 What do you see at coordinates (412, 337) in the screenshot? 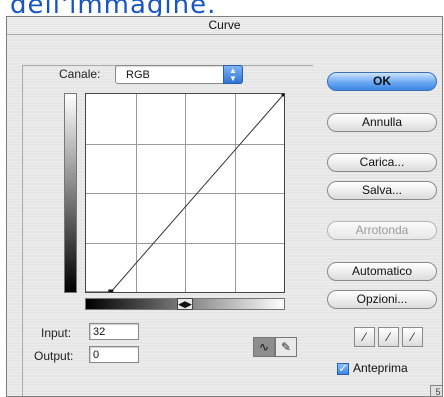
I see `white-eyedropper-icon: ⁄` at bounding box center [412, 337].